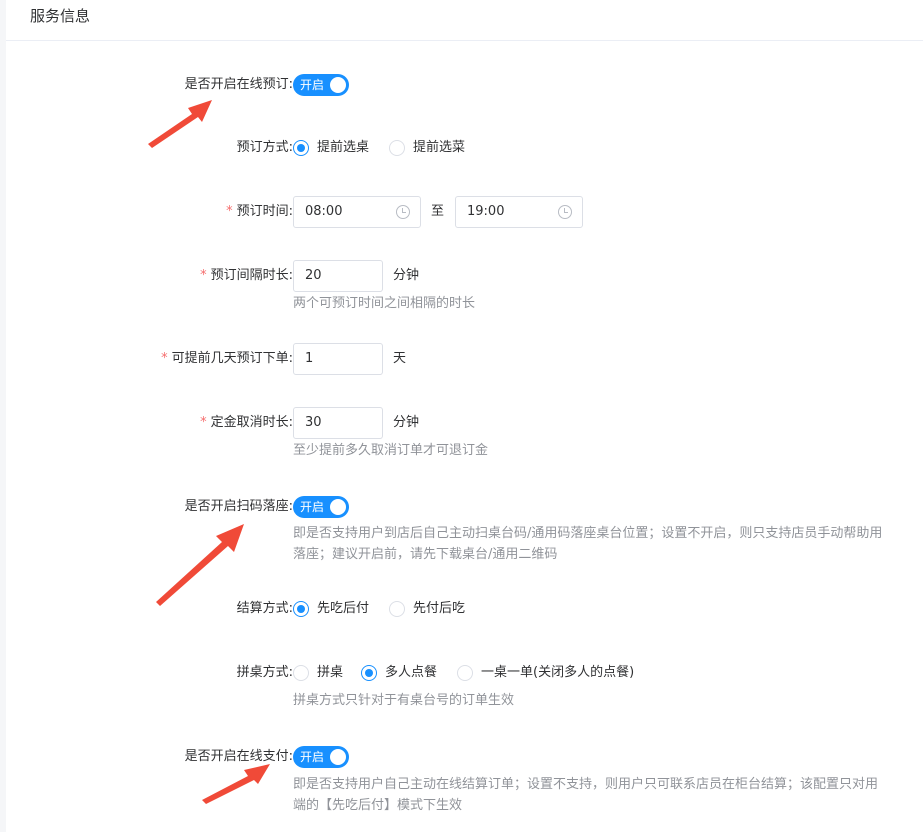 This screenshot has width=923, height=832. What do you see at coordinates (439, 147) in the screenshot?
I see `radio-label: 提前选菜` at bounding box center [439, 147].